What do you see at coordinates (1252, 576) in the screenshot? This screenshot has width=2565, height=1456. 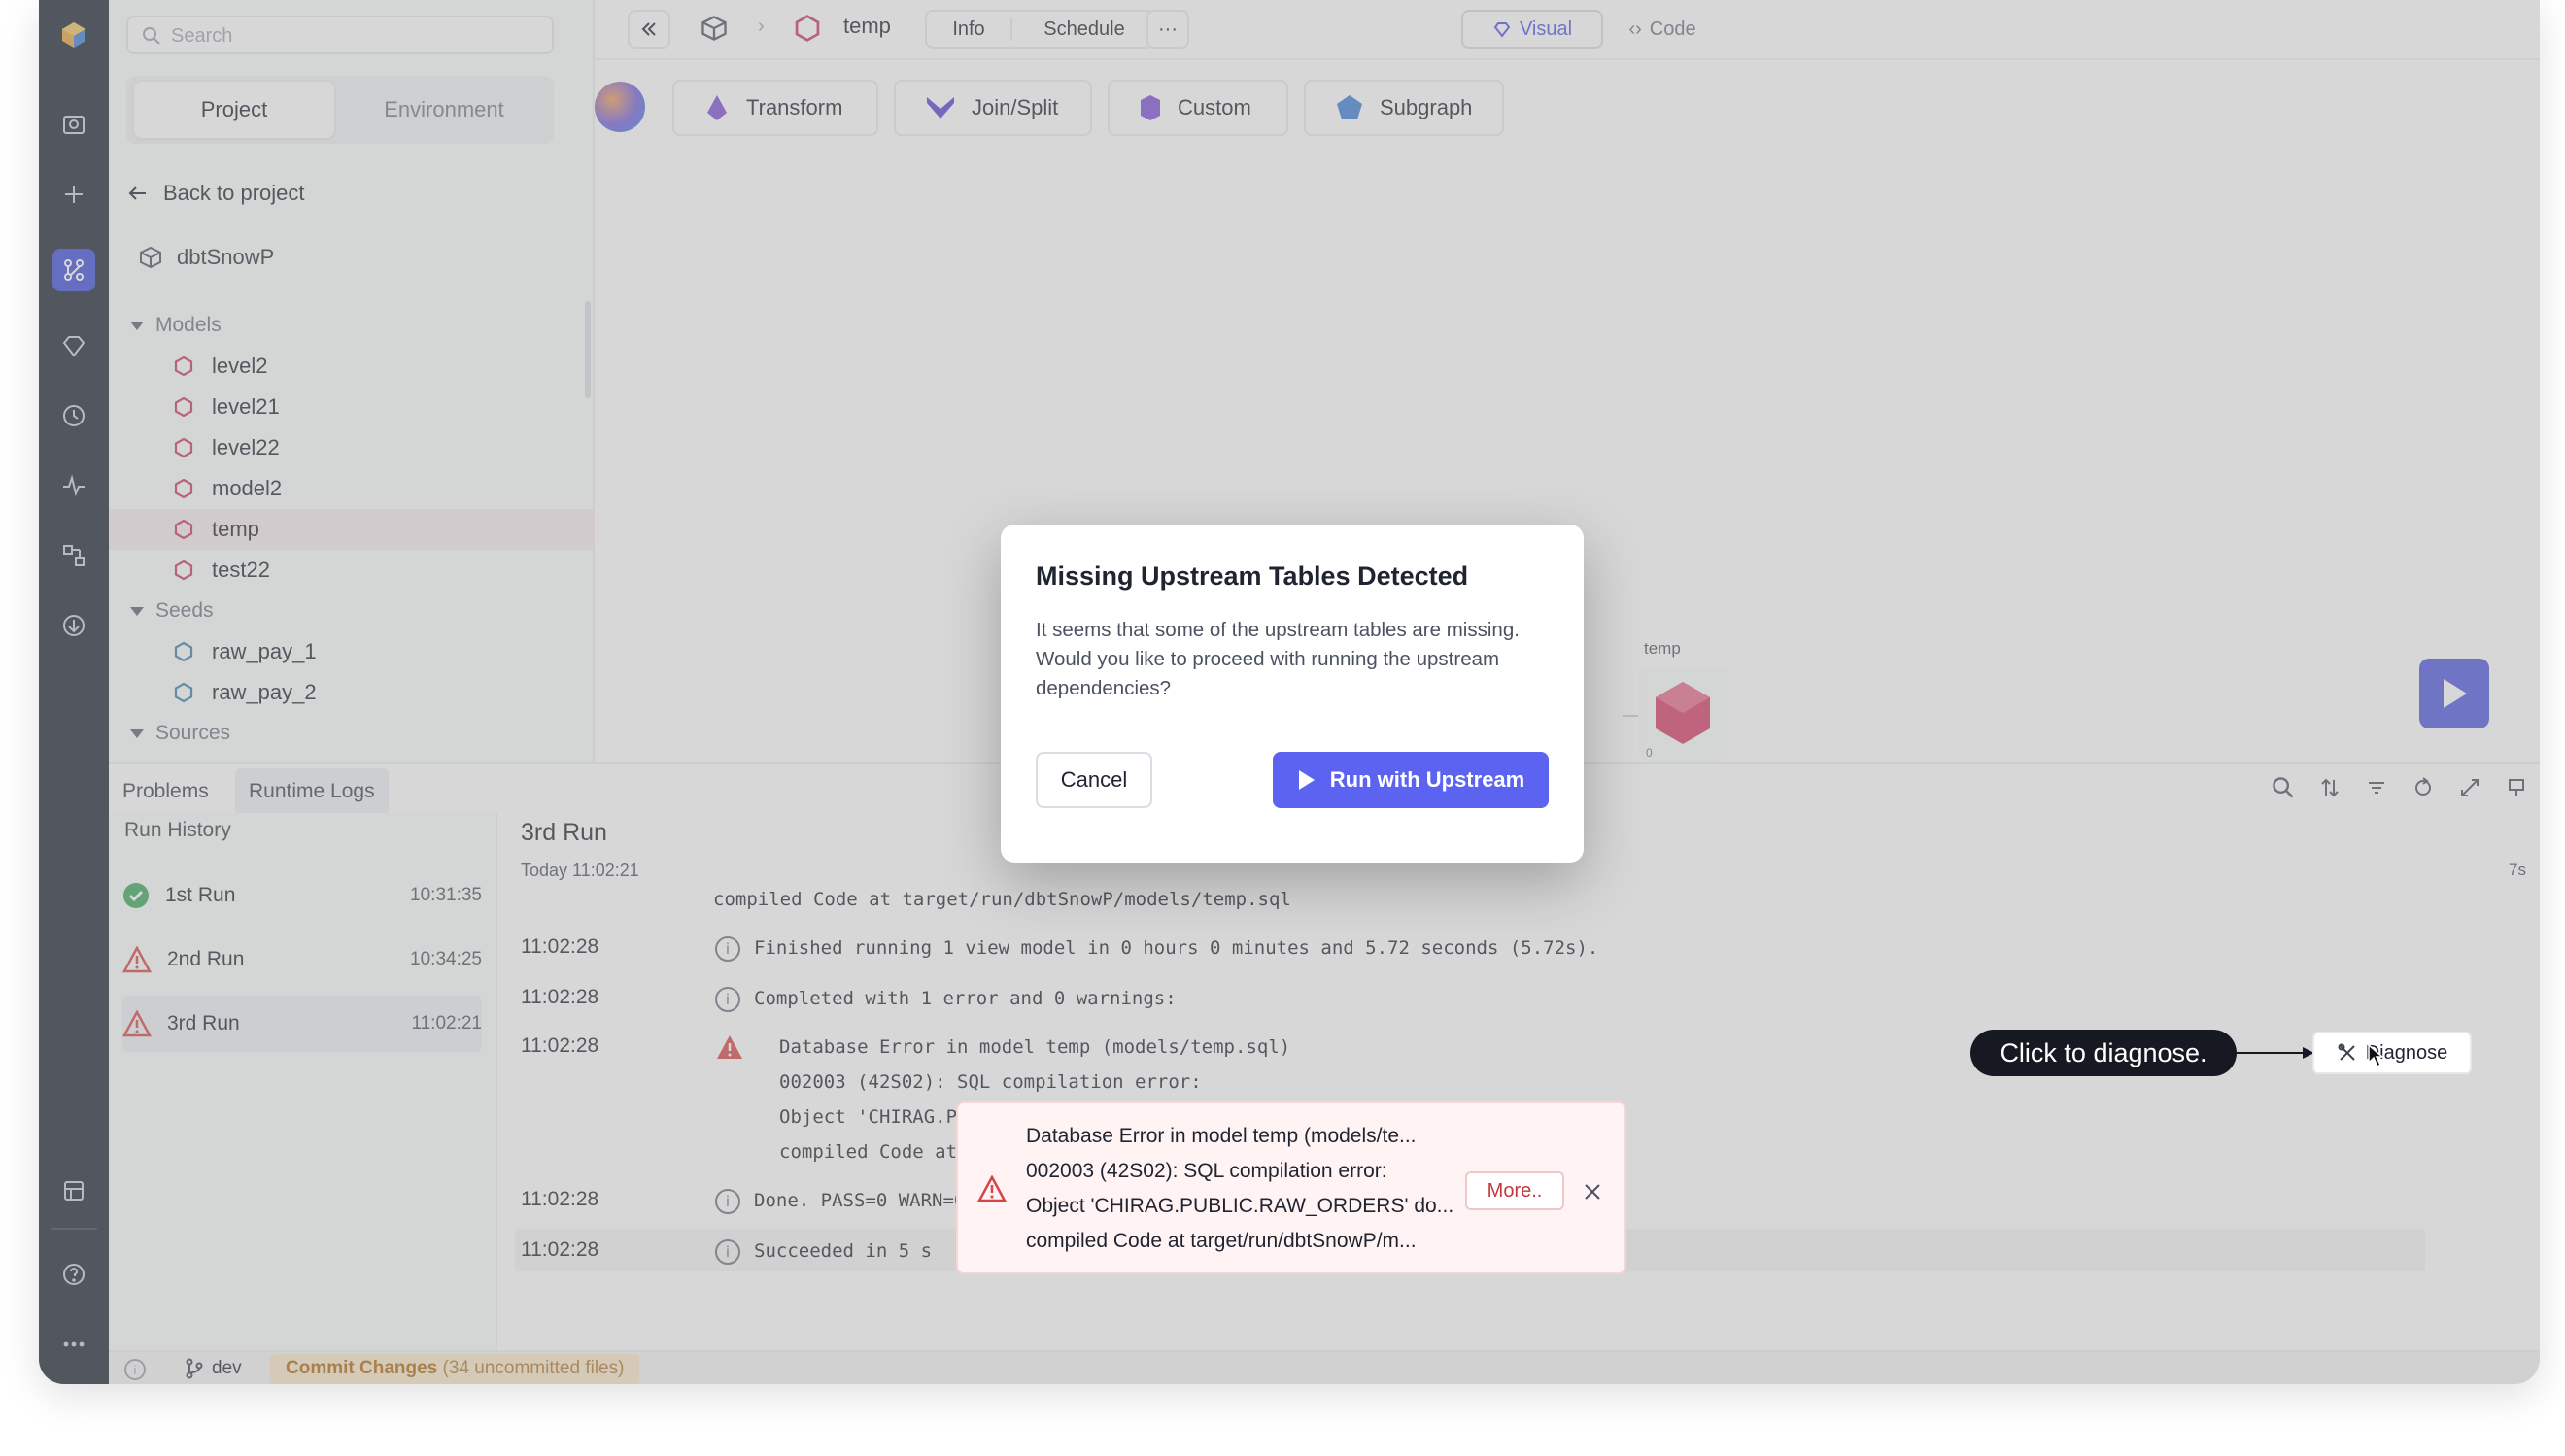 I see `dialog-title: Missing Upstream Tables Detected` at bounding box center [1252, 576].